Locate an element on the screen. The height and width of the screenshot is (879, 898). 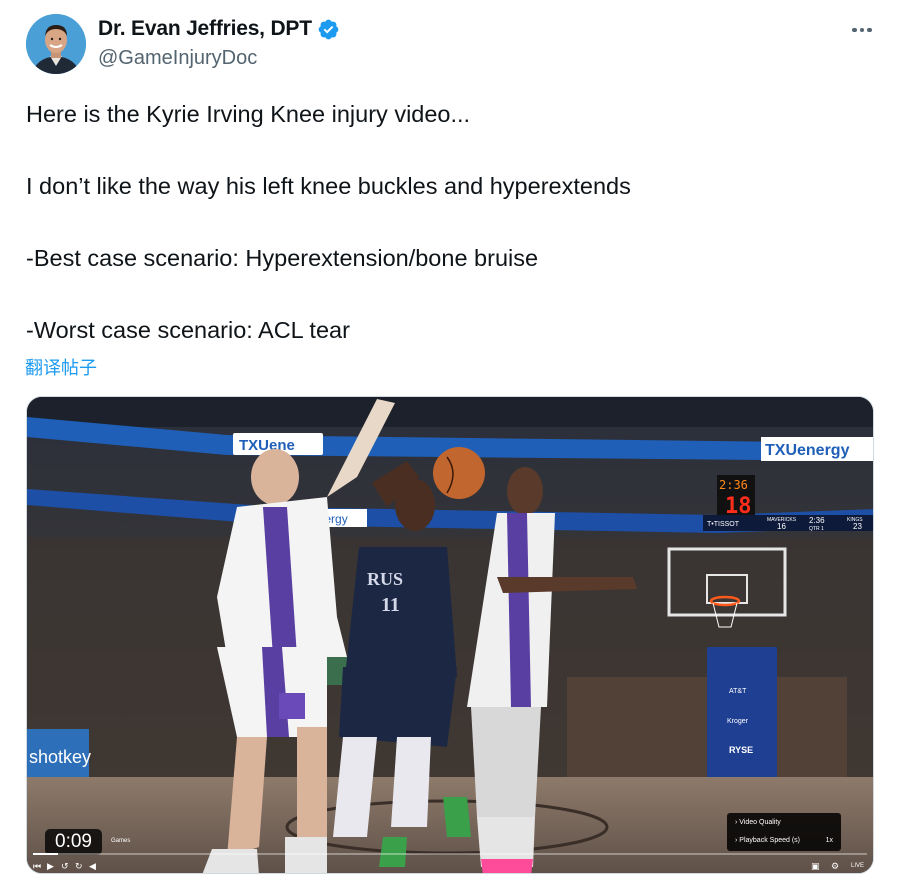
scoreboard-clock: 2:36 is located at coordinates (817, 520).